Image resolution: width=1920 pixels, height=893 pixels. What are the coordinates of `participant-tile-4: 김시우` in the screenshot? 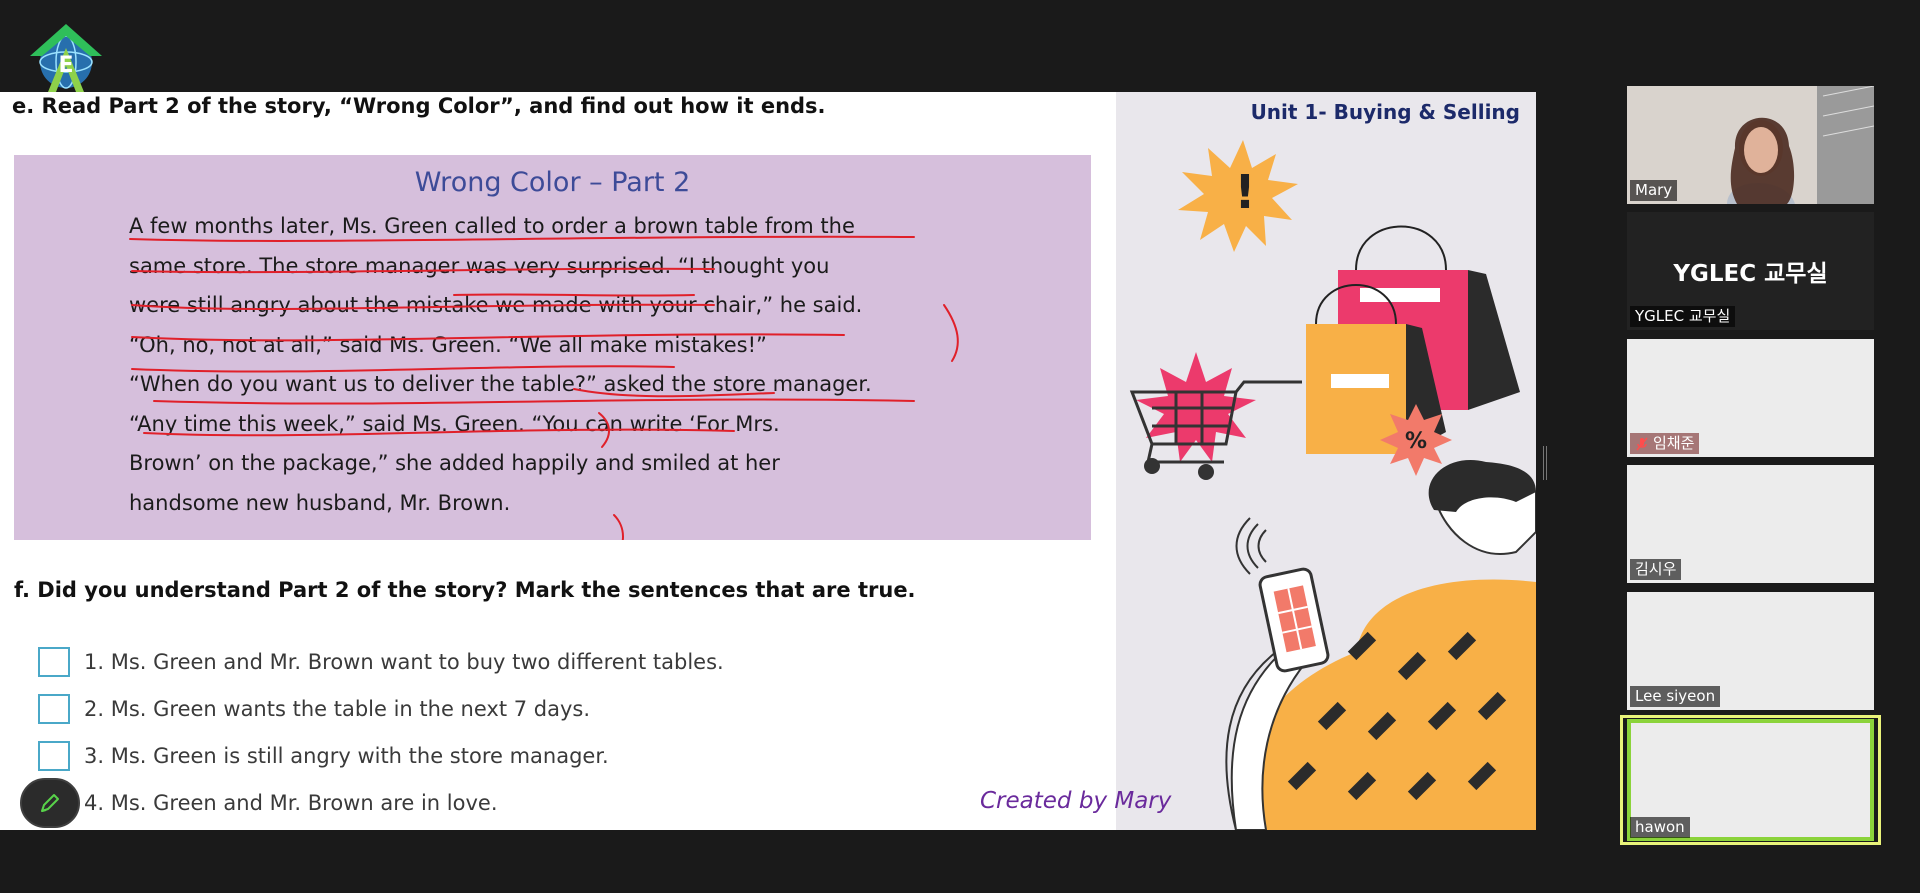 It's located at (1750, 524).